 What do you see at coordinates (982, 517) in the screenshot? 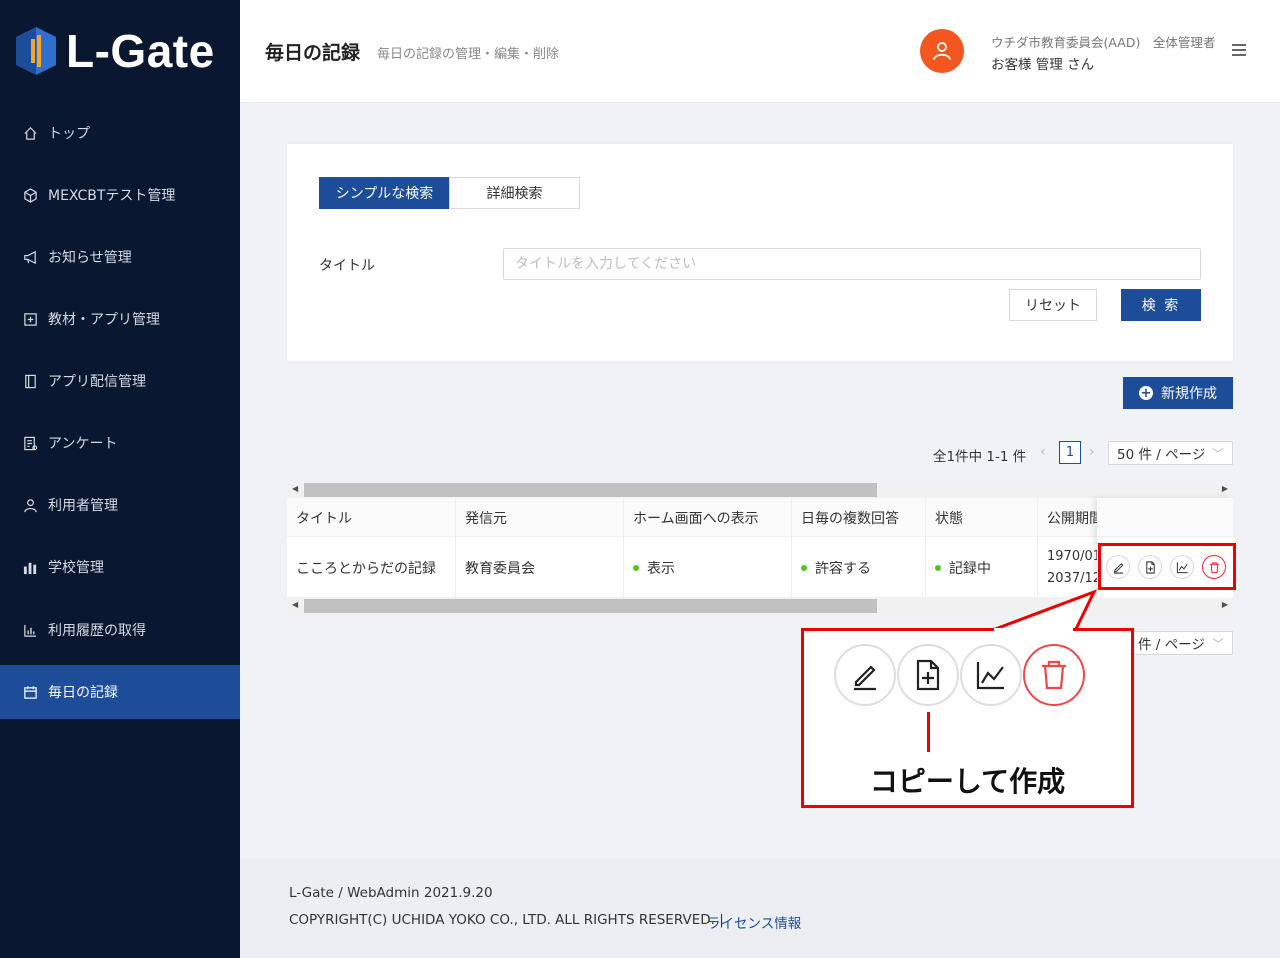
I see `column-header-status: 状態` at bounding box center [982, 517].